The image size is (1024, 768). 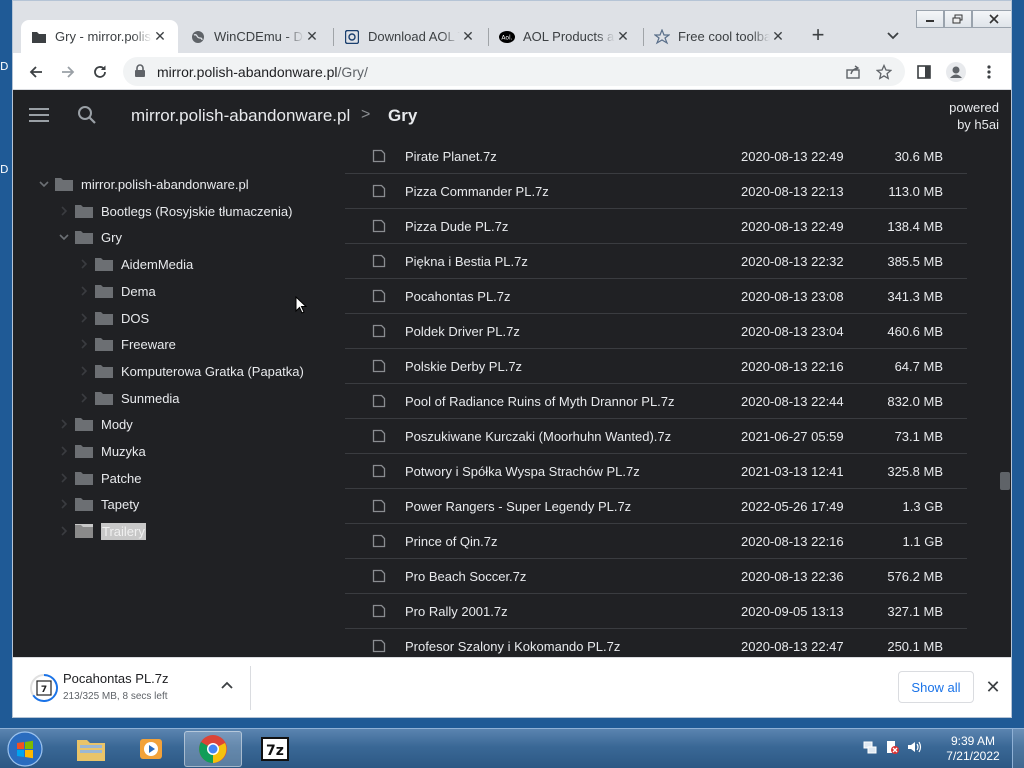 I want to click on 7zip-icon: 7z, so click(x=275, y=749).